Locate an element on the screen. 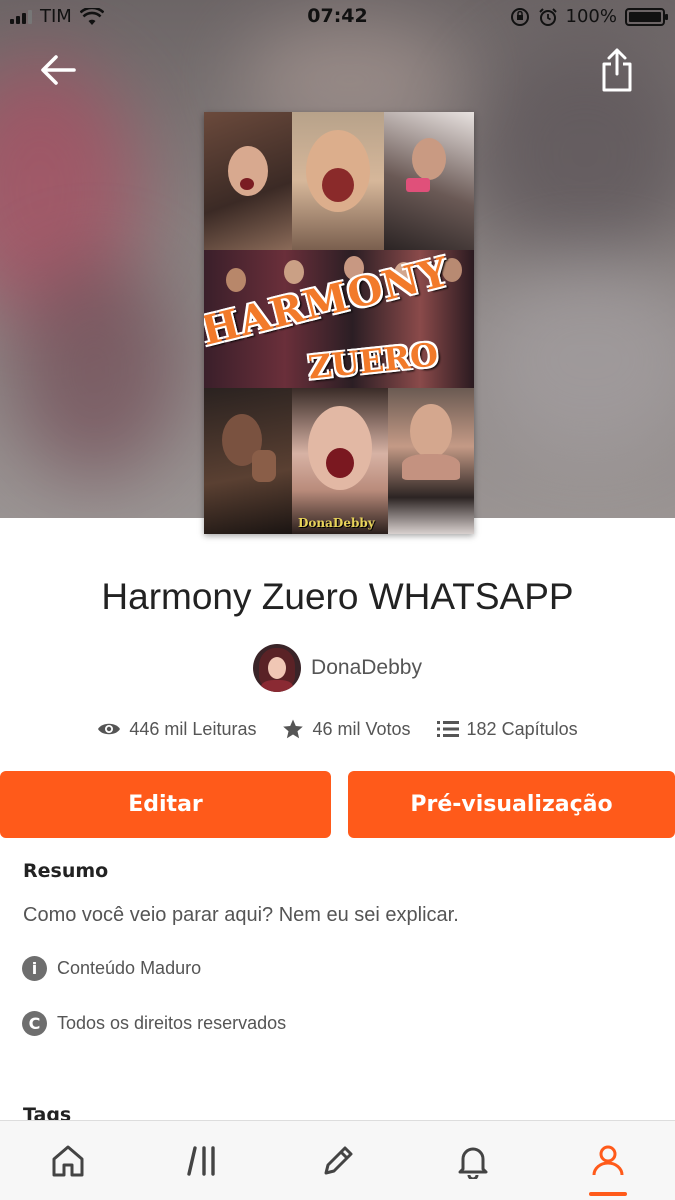 This screenshot has width=675, height=1200. nav-notifications is located at coordinates (472, 1160).